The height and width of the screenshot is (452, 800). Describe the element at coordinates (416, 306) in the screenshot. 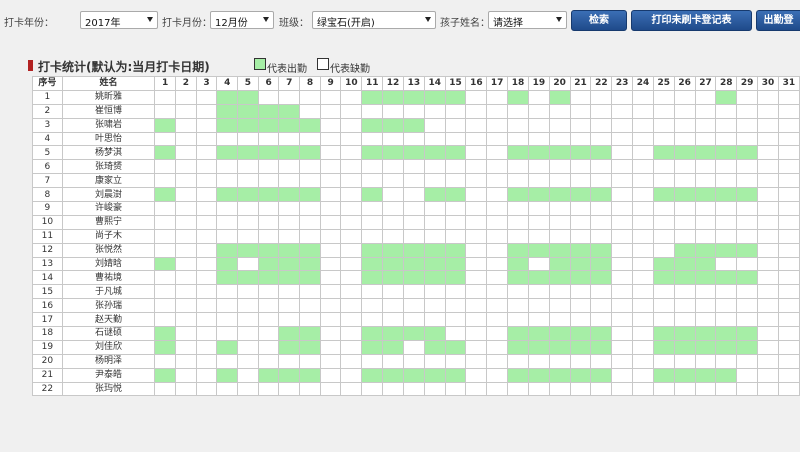

I see `table-row: 16 张孙瑞` at that location.